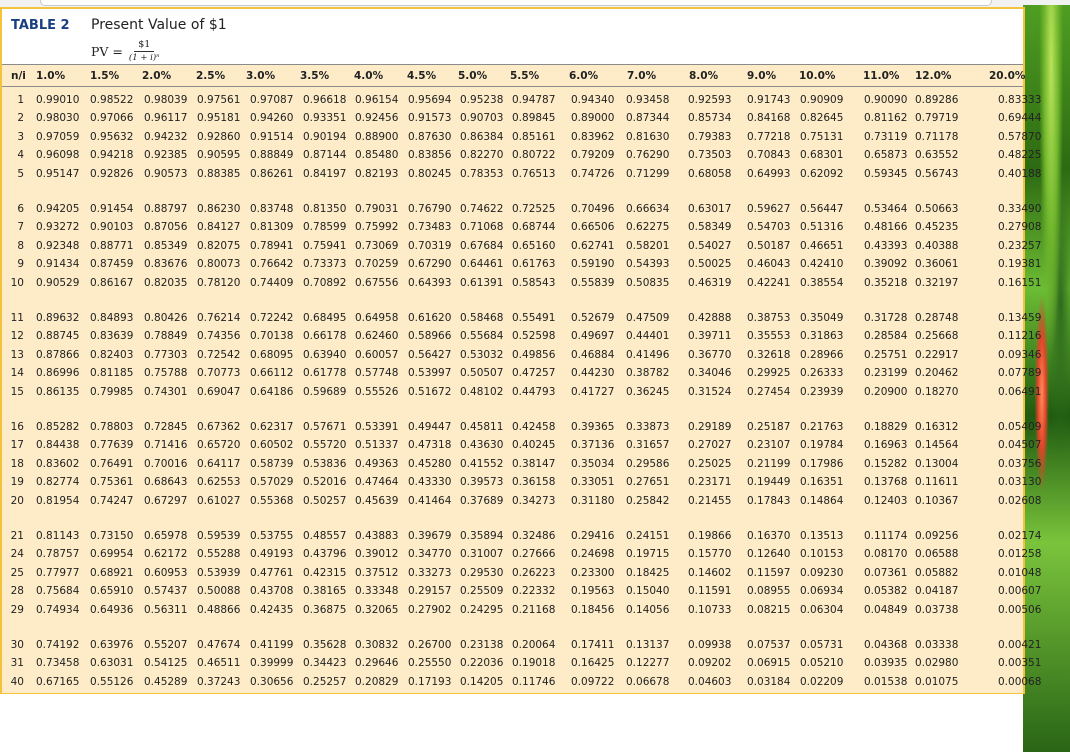 Image resolution: width=1070 pixels, height=752 pixels. What do you see at coordinates (769, 500) in the screenshot?
I see `value-cell: 0.17843` at bounding box center [769, 500].